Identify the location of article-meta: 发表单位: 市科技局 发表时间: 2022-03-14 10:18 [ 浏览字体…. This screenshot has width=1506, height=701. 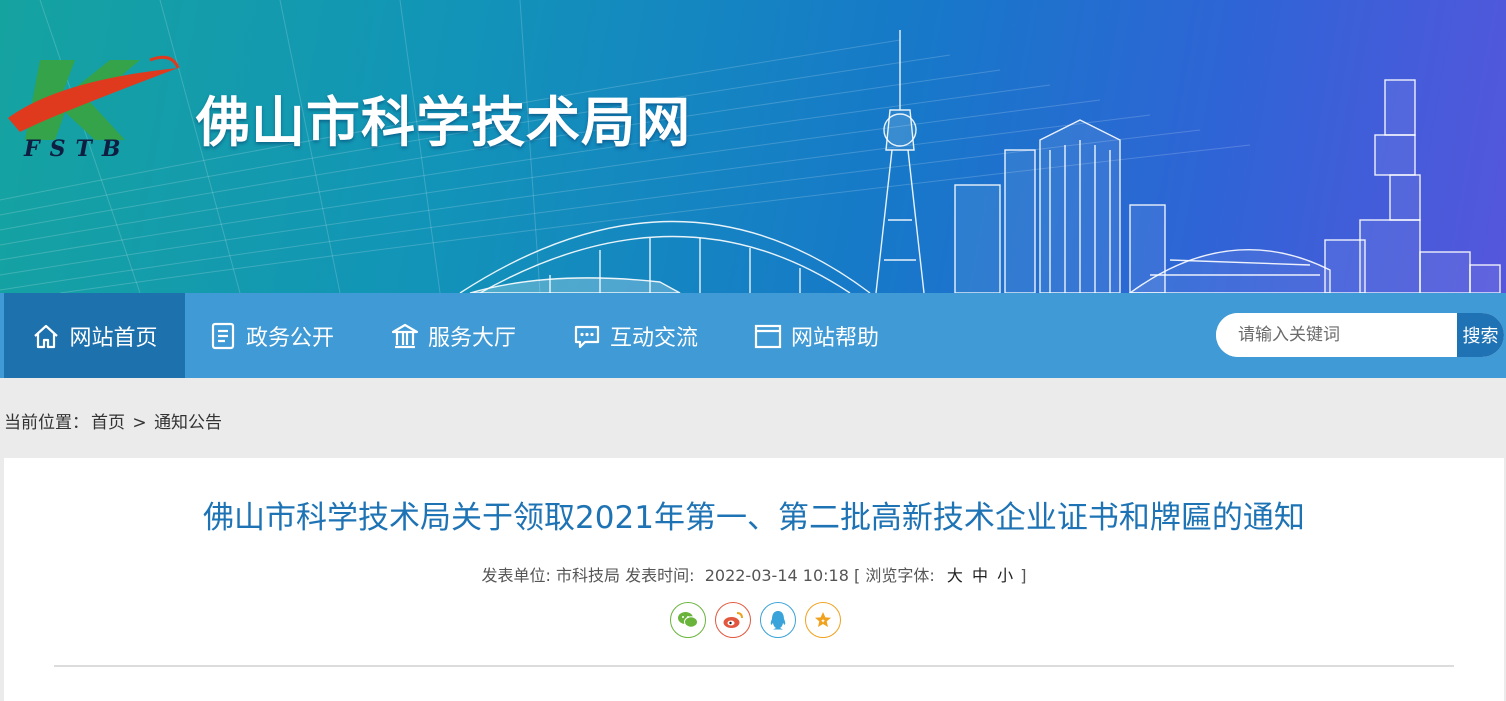
(754, 574).